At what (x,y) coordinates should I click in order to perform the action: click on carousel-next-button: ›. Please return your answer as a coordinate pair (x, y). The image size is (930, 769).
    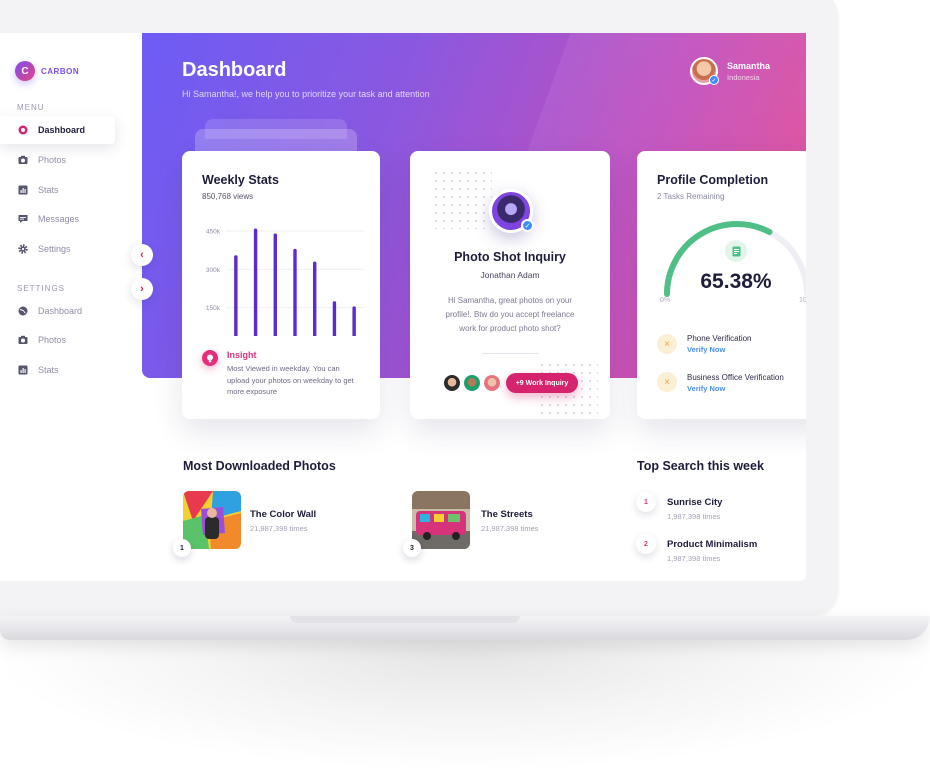
    Looking at the image, I should click on (142, 289).